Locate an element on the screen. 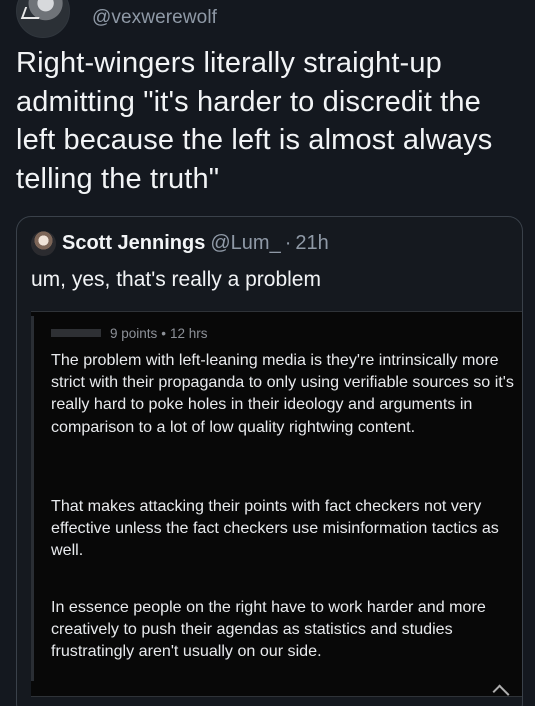 The height and width of the screenshot is (706, 535). quoted-author-name: Scott Jennings is located at coordinates (133, 243).